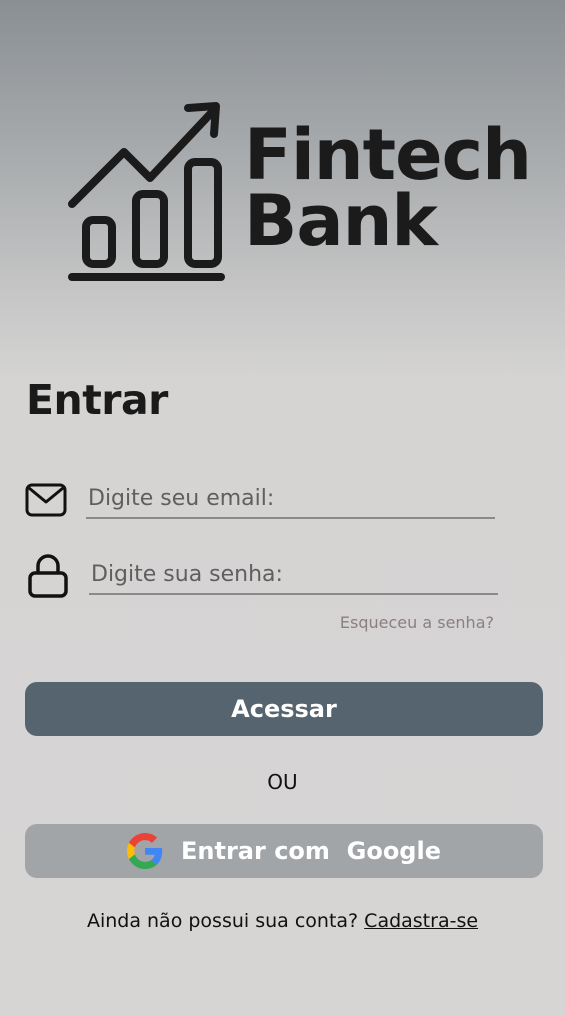 The image size is (565, 1015). Describe the element at coordinates (284, 709) in the screenshot. I see `login-button: Acessar` at that location.